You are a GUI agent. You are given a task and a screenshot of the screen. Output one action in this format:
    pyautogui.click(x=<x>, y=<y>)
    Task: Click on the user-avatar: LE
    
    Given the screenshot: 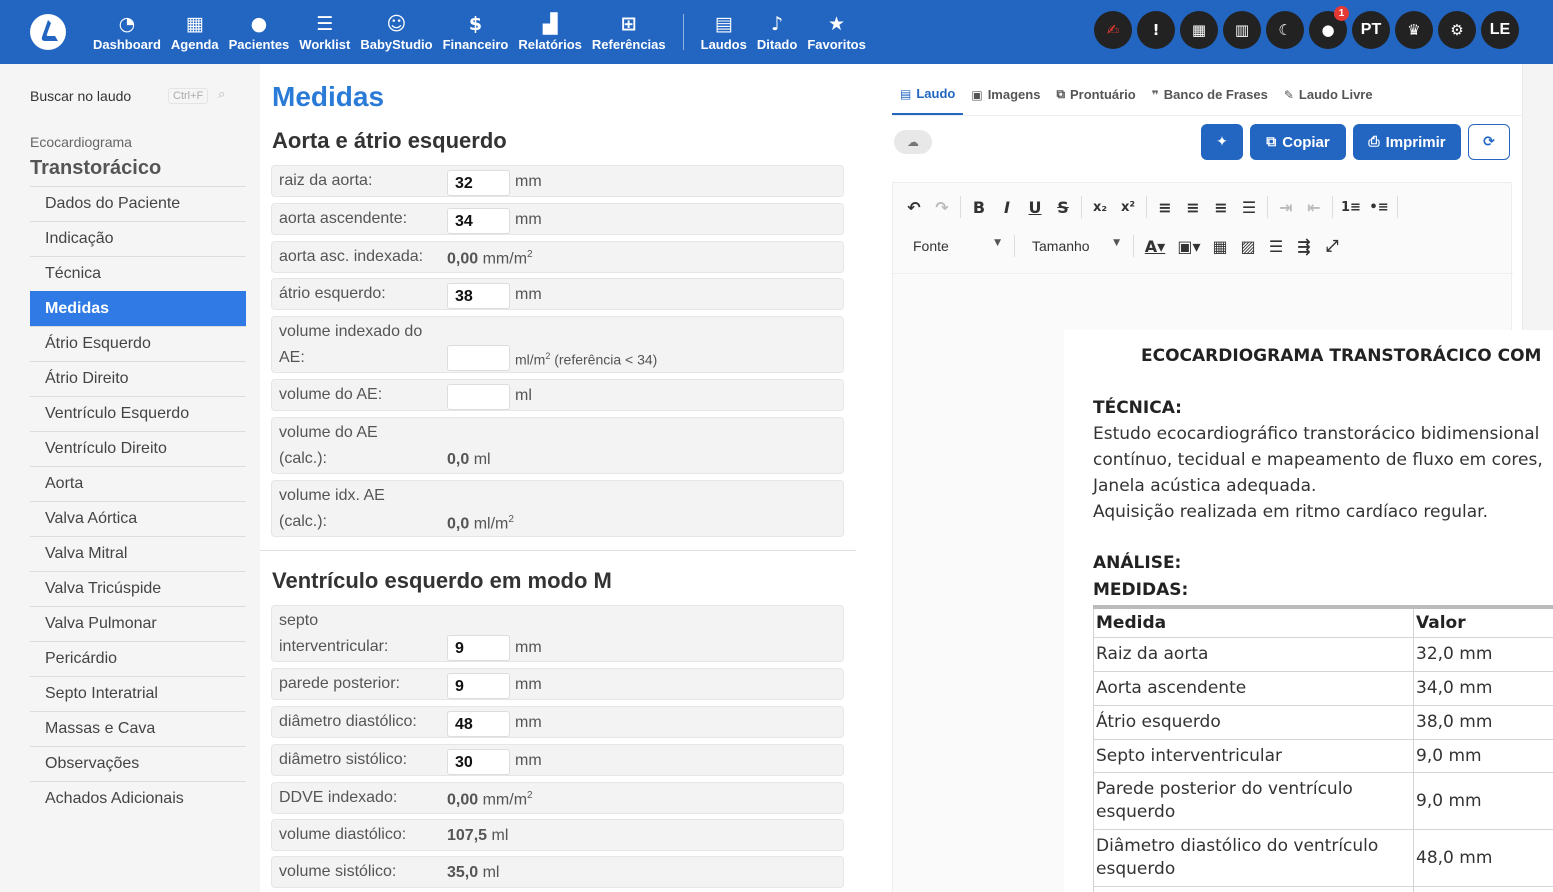 What is the action you would take?
    pyautogui.click(x=1500, y=30)
    